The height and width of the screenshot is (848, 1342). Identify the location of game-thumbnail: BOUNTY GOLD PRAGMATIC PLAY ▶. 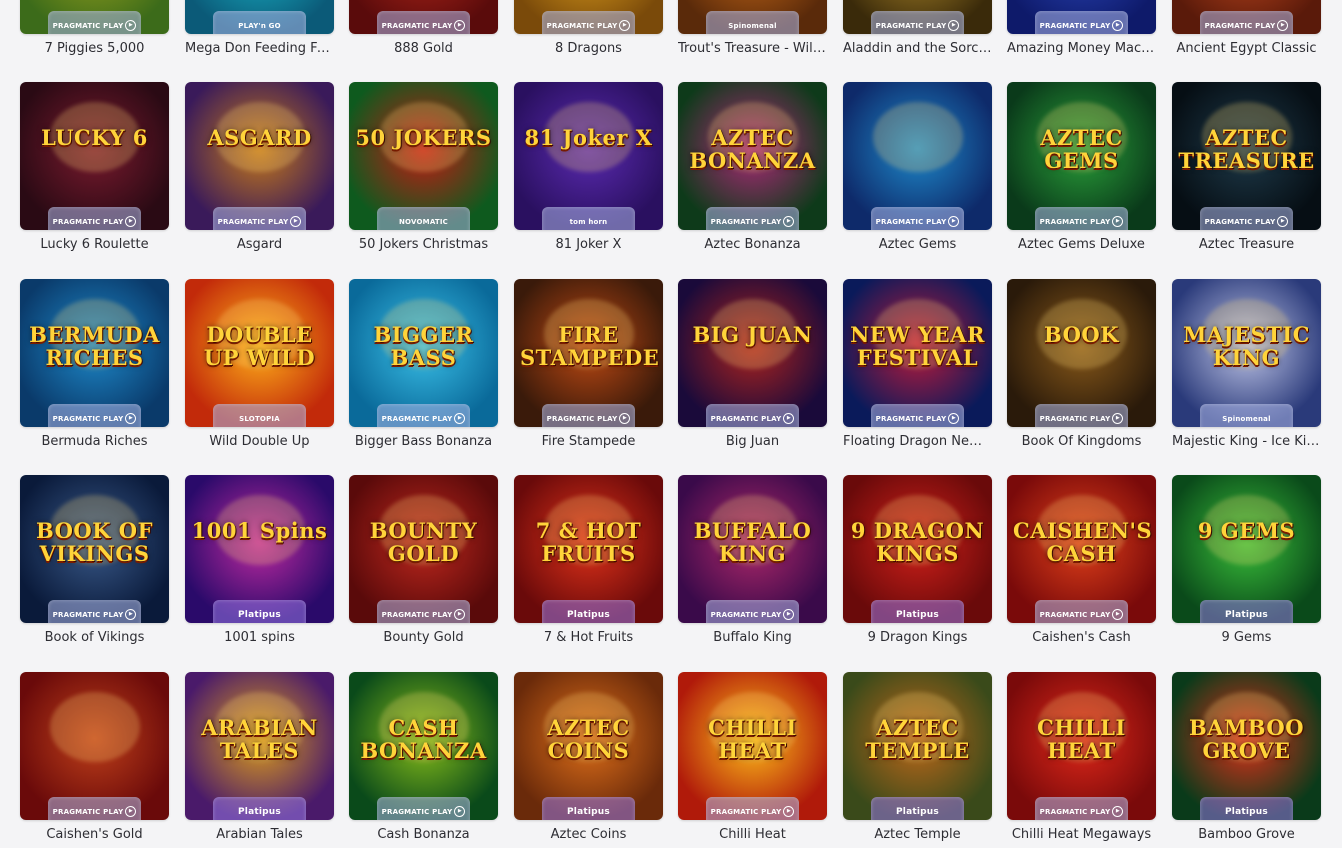
(423, 549).